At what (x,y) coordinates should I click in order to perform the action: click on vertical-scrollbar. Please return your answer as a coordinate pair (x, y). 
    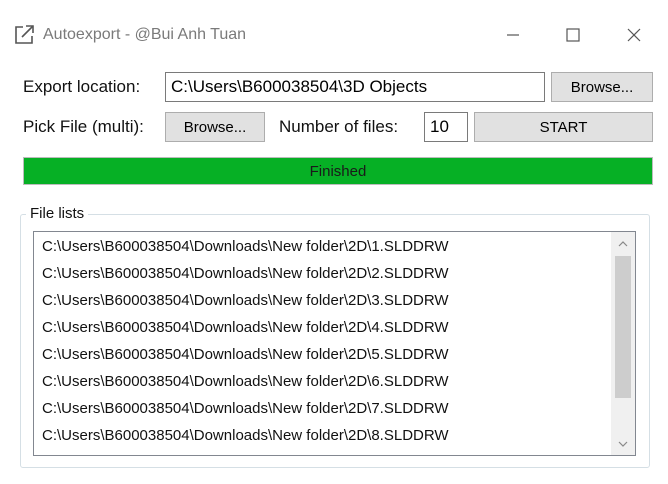
    Looking at the image, I should click on (623, 343).